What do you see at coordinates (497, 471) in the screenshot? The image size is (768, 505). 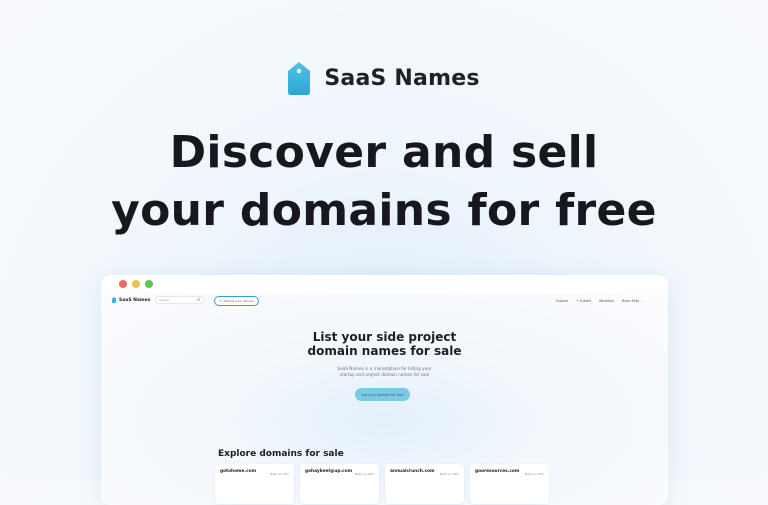 I see `domain-name: gooresources.com` at bounding box center [497, 471].